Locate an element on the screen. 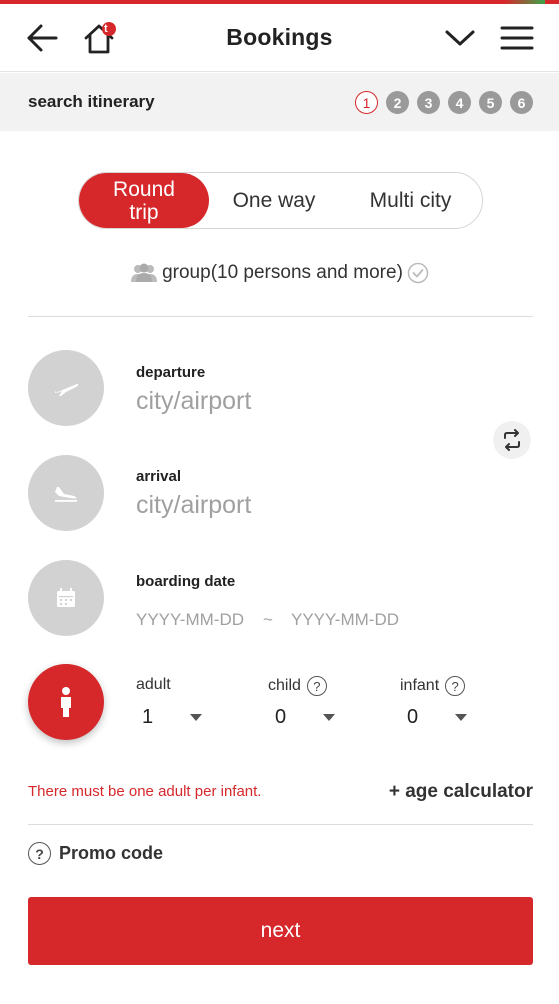 This screenshot has width=559, height=1004. arrival-icon-circle is located at coordinates (66, 493).